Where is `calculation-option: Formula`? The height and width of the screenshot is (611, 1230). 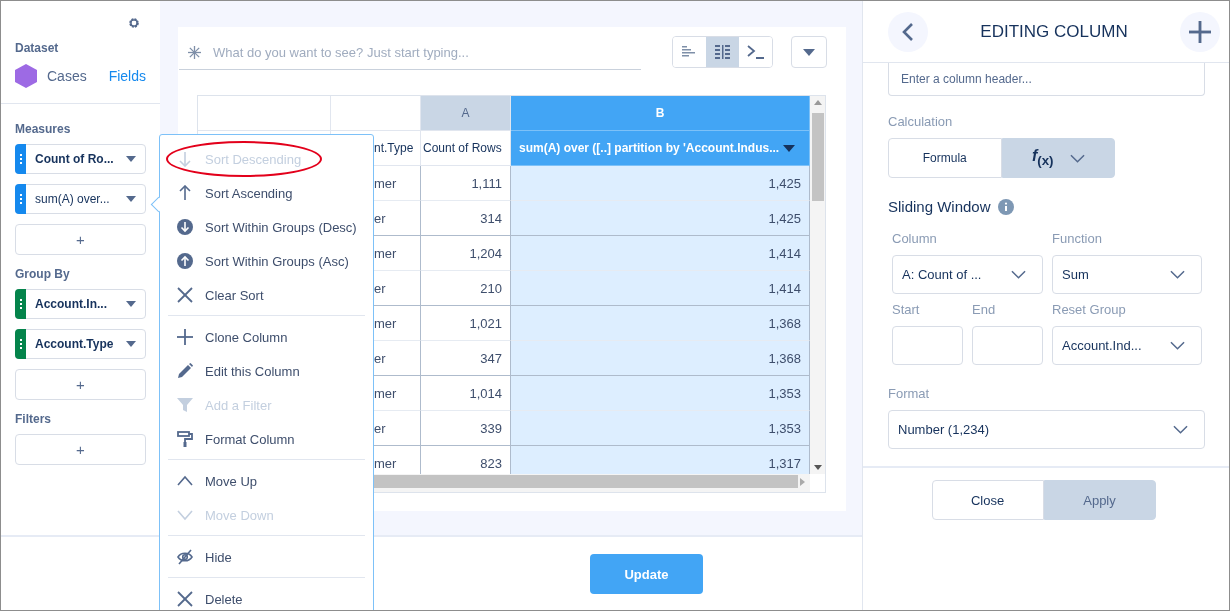
calculation-option: Formula is located at coordinates (945, 158).